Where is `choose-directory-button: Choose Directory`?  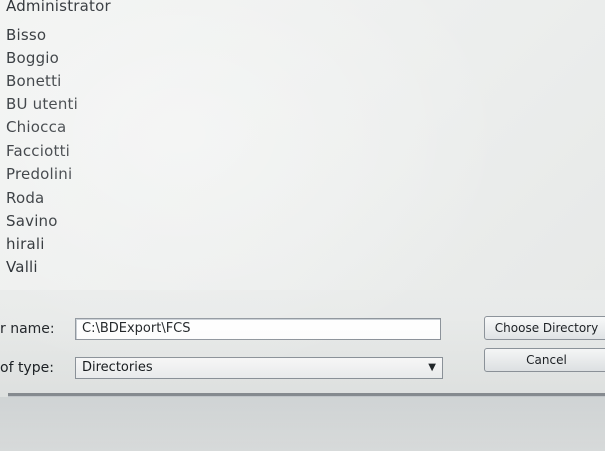 choose-directory-button: Choose Directory is located at coordinates (544, 328).